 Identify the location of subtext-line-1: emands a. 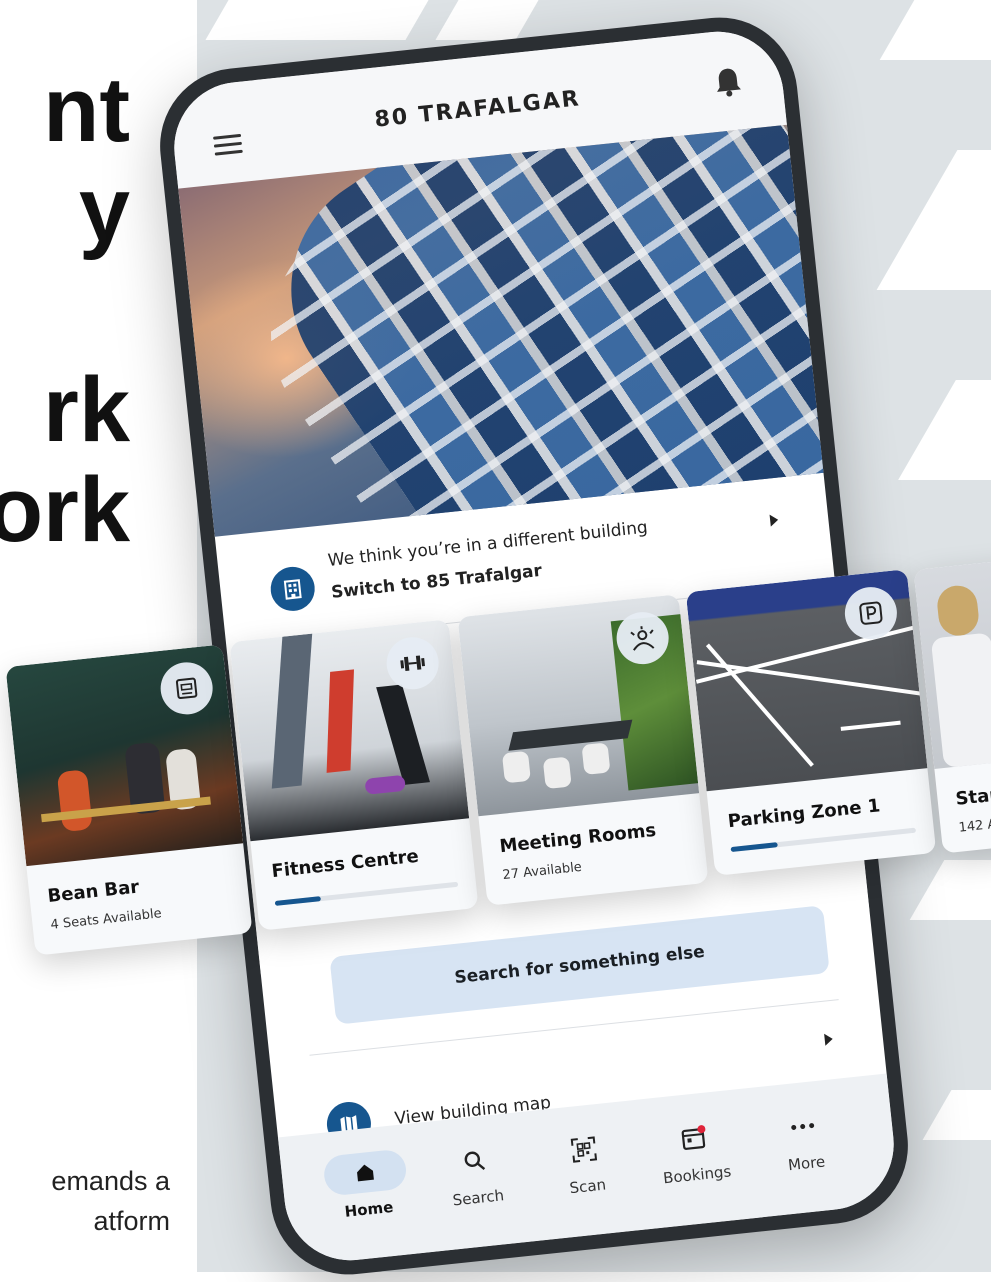
(110, 1181).